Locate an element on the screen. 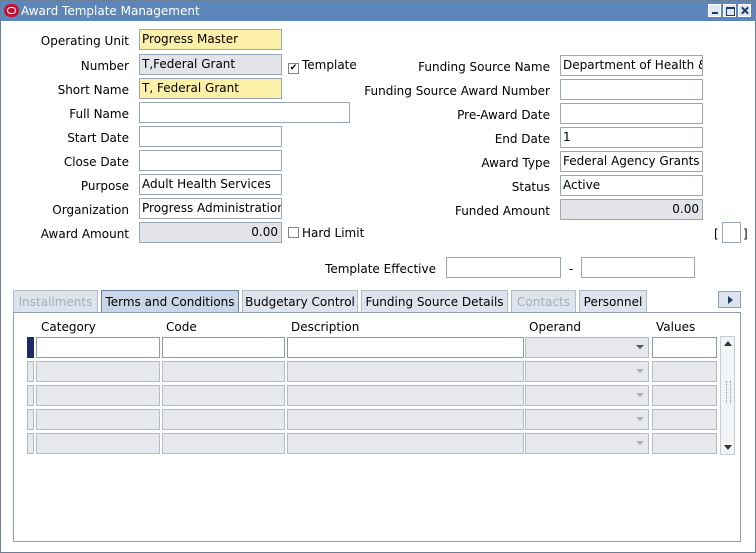 The width and height of the screenshot is (756, 553). flexfield-bracket-left: [ is located at coordinates (716, 234).